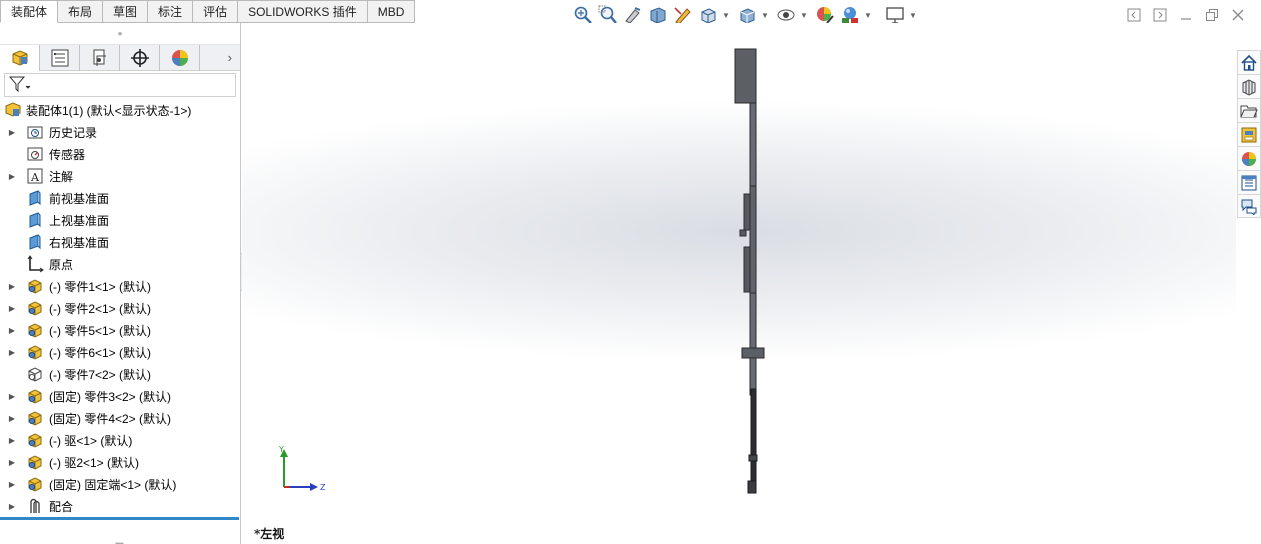 The image size is (1261, 544). I want to click on tree-item: ▶ (固定) 零件3<2> (默认), so click(120, 396).